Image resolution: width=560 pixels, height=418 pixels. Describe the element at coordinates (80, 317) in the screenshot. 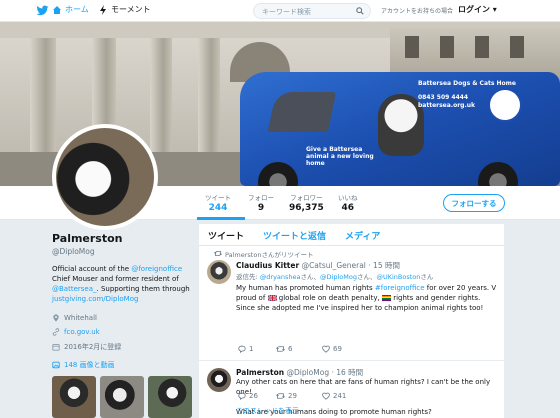

I see `location-text: Whitehall` at that location.